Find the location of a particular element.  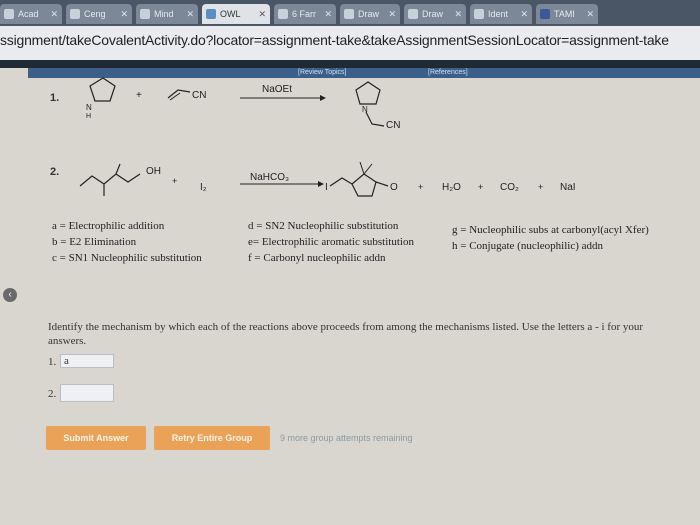

byproduct-water: H₂O is located at coordinates (451, 187).